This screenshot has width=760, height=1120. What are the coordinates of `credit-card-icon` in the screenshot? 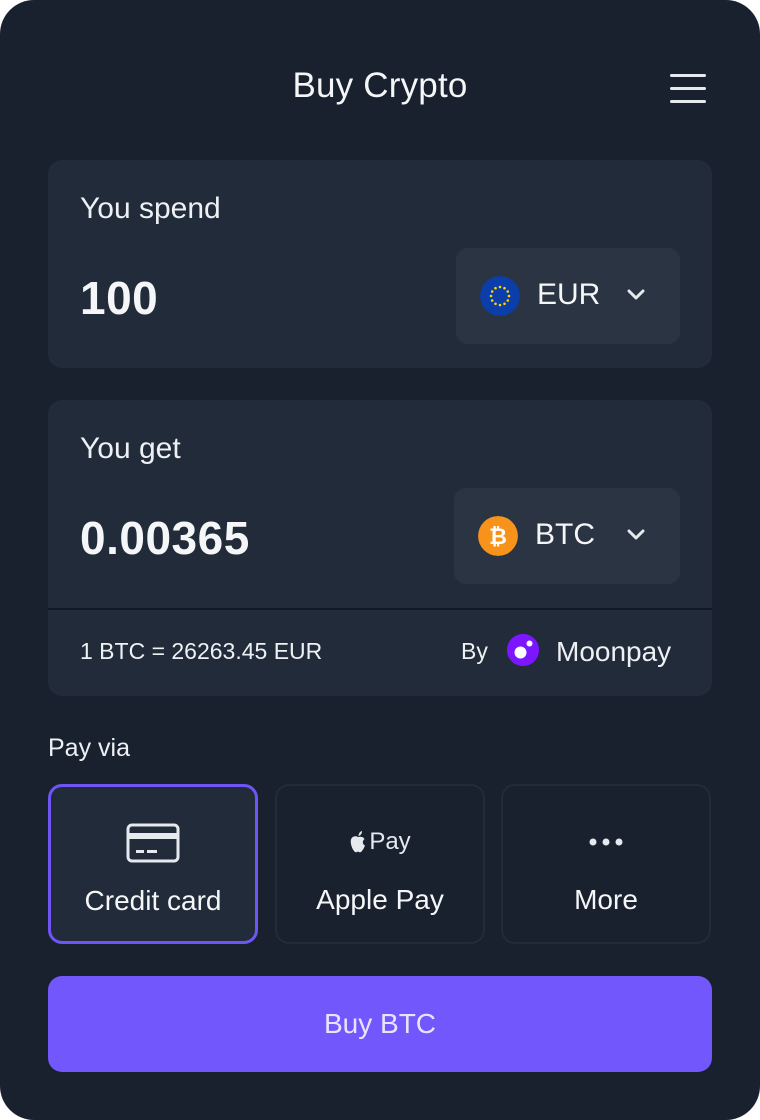 It's located at (153, 843).